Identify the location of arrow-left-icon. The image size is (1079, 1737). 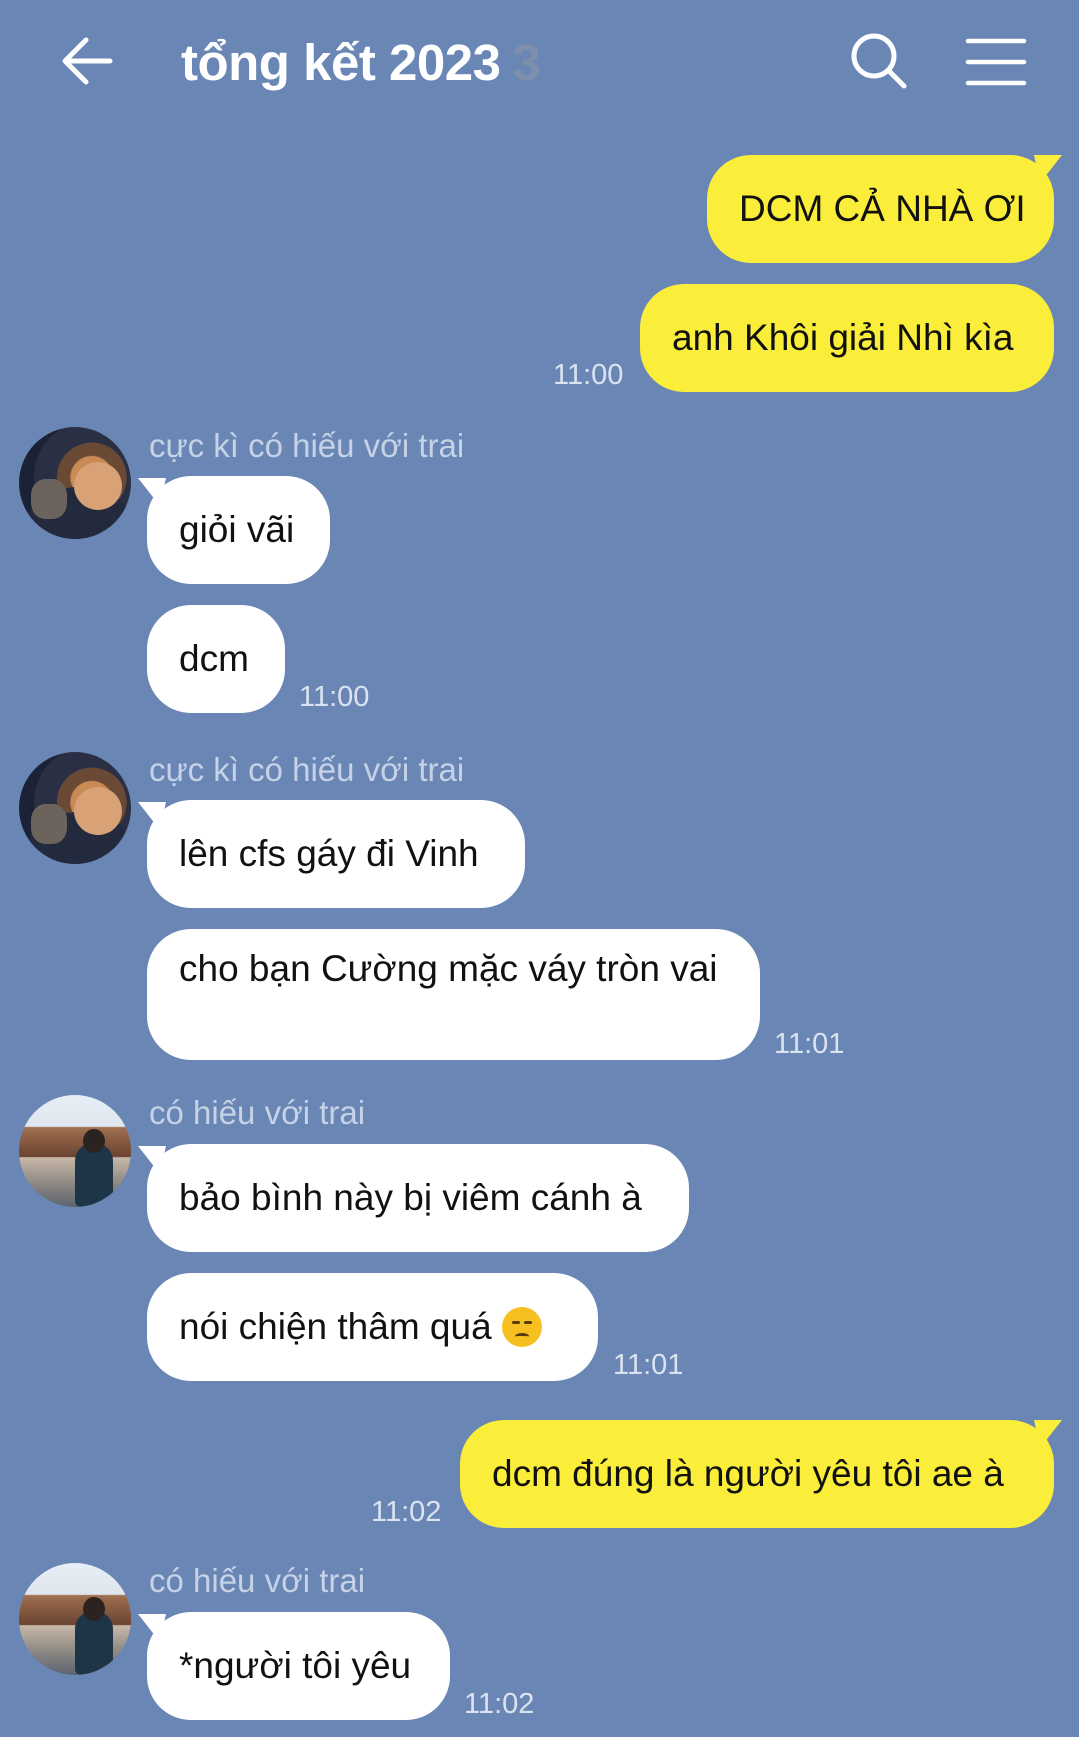
(87, 61).